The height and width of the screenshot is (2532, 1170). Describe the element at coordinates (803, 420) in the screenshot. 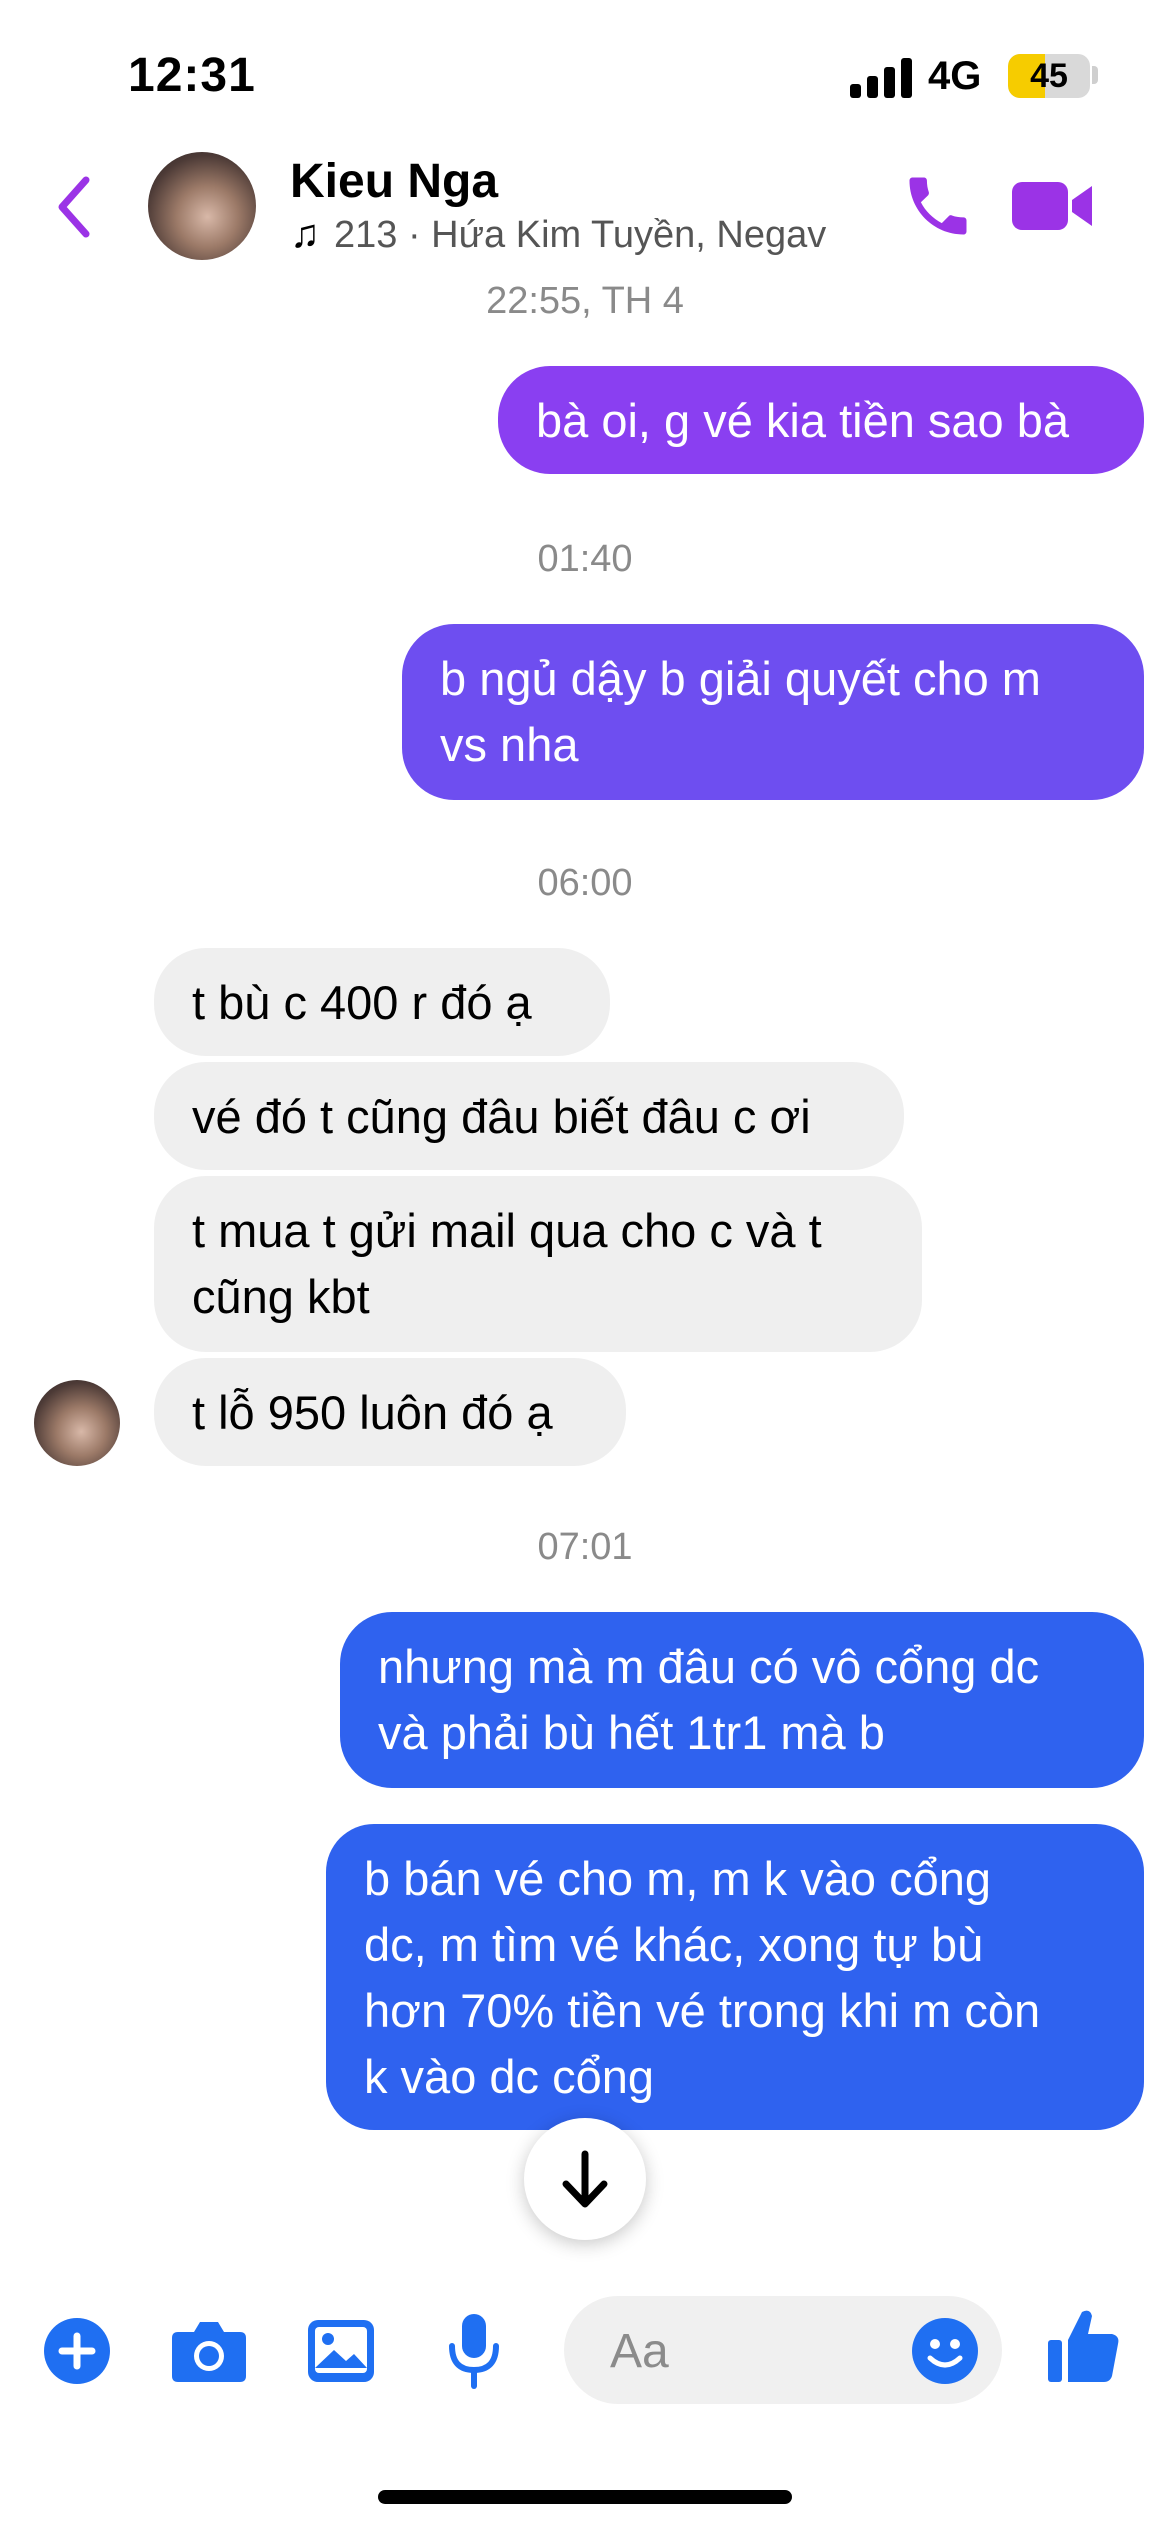

I see `message-text: bà oi, g vé kia tiền sao bà` at that location.